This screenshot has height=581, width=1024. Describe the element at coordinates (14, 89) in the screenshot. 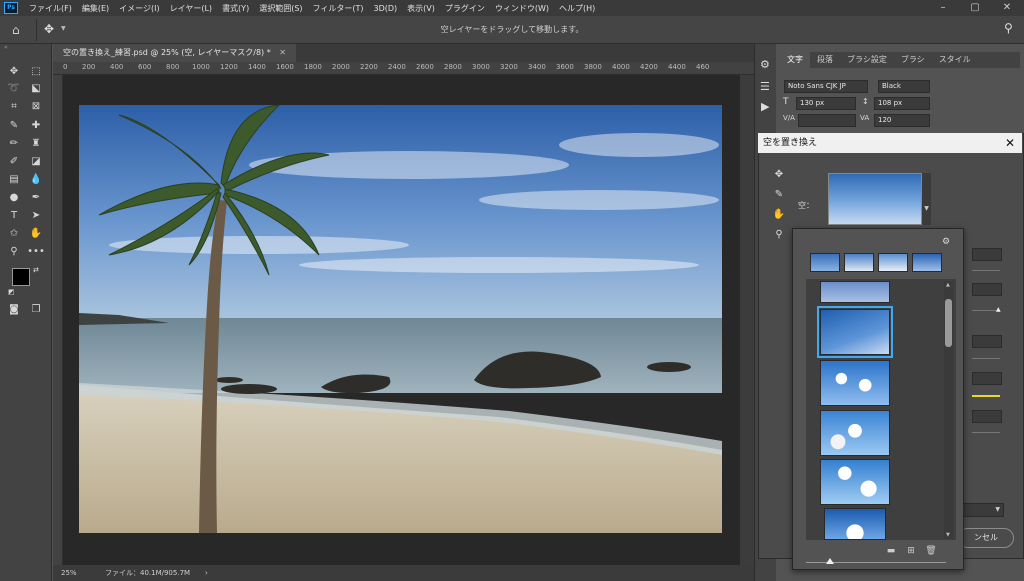

I see `lasso-icon: ➰` at that location.